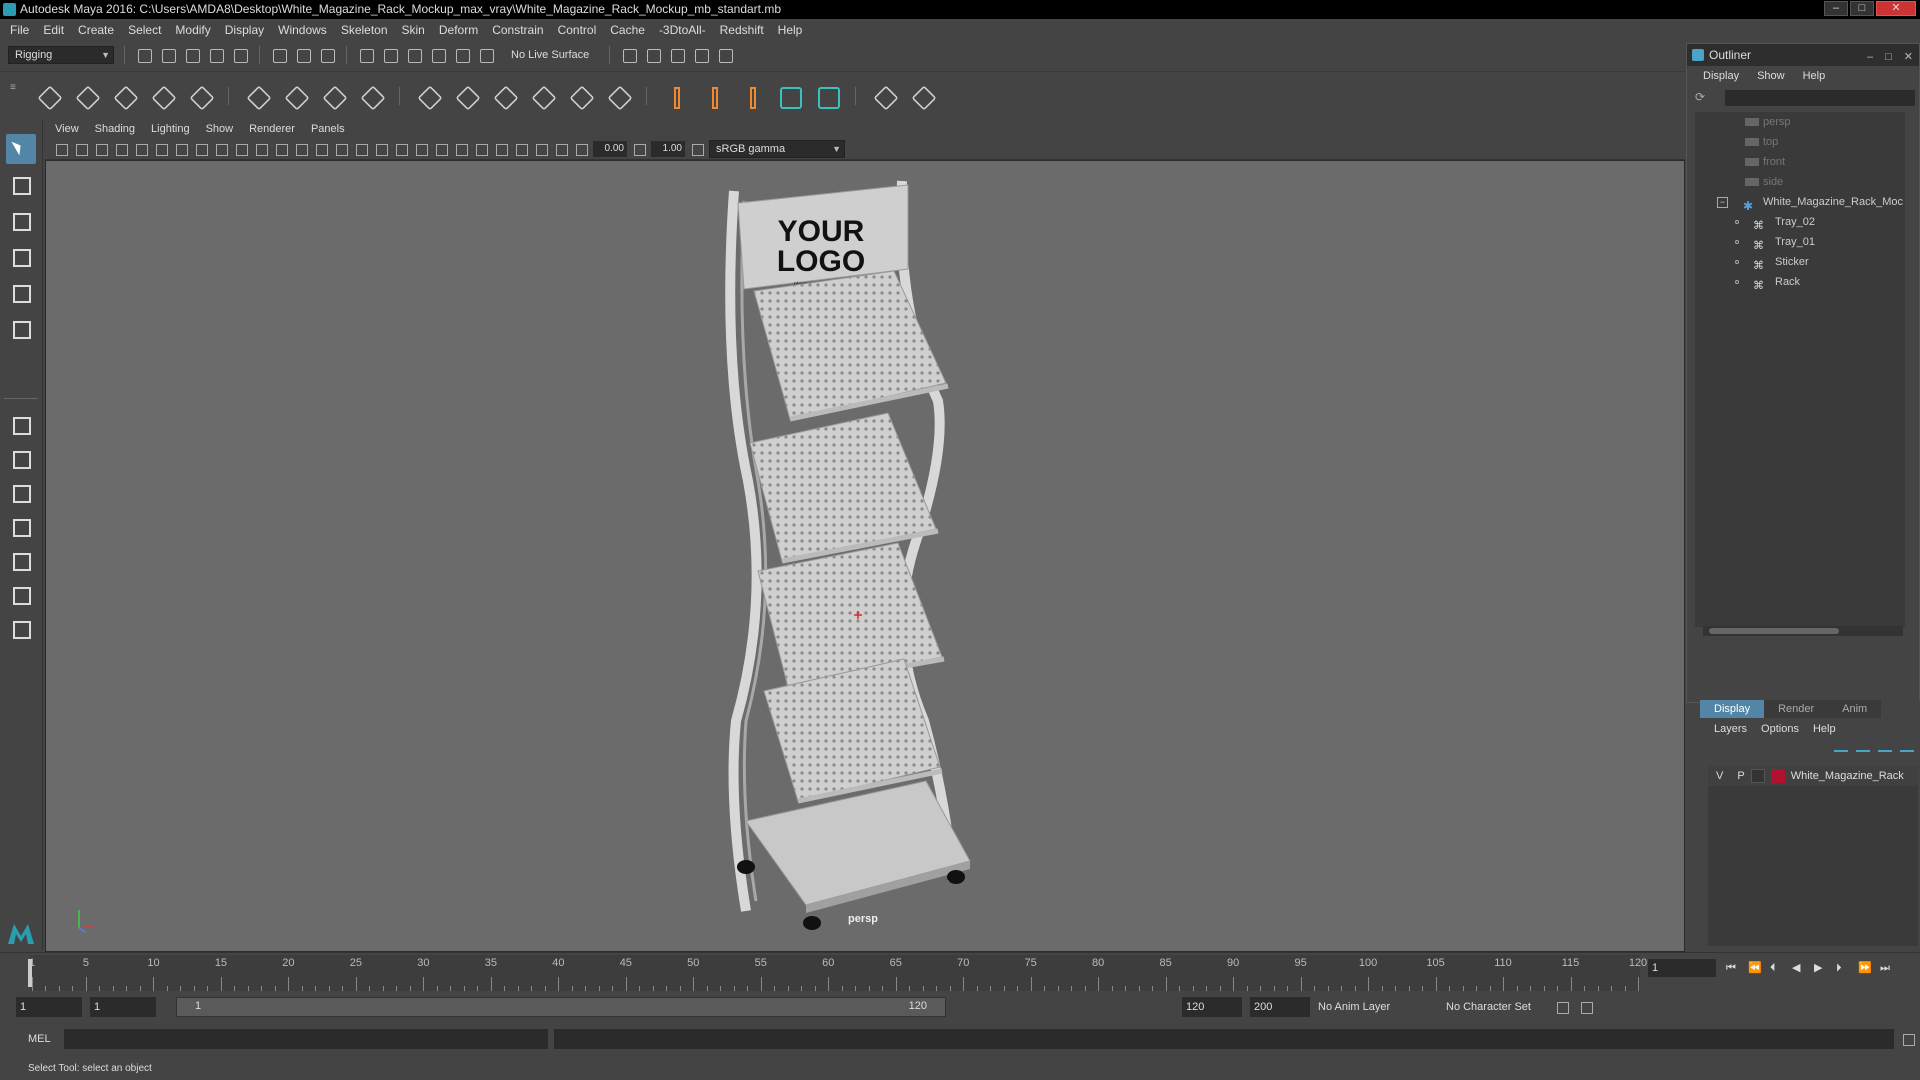 This screenshot has height=1080, width=1920. I want to click on graph-layout-icon, so click(21, 561).